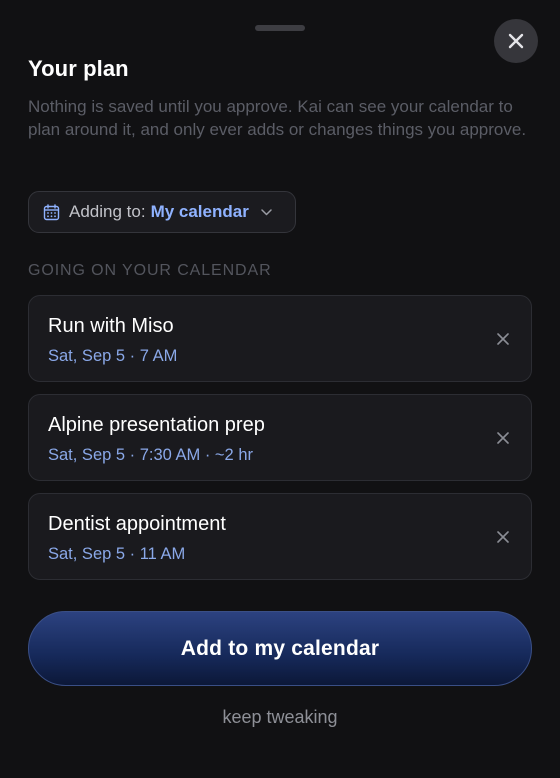  What do you see at coordinates (280, 648) in the screenshot?
I see `add-to-calendar-button: Add to my calendar` at bounding box center [280, 648].